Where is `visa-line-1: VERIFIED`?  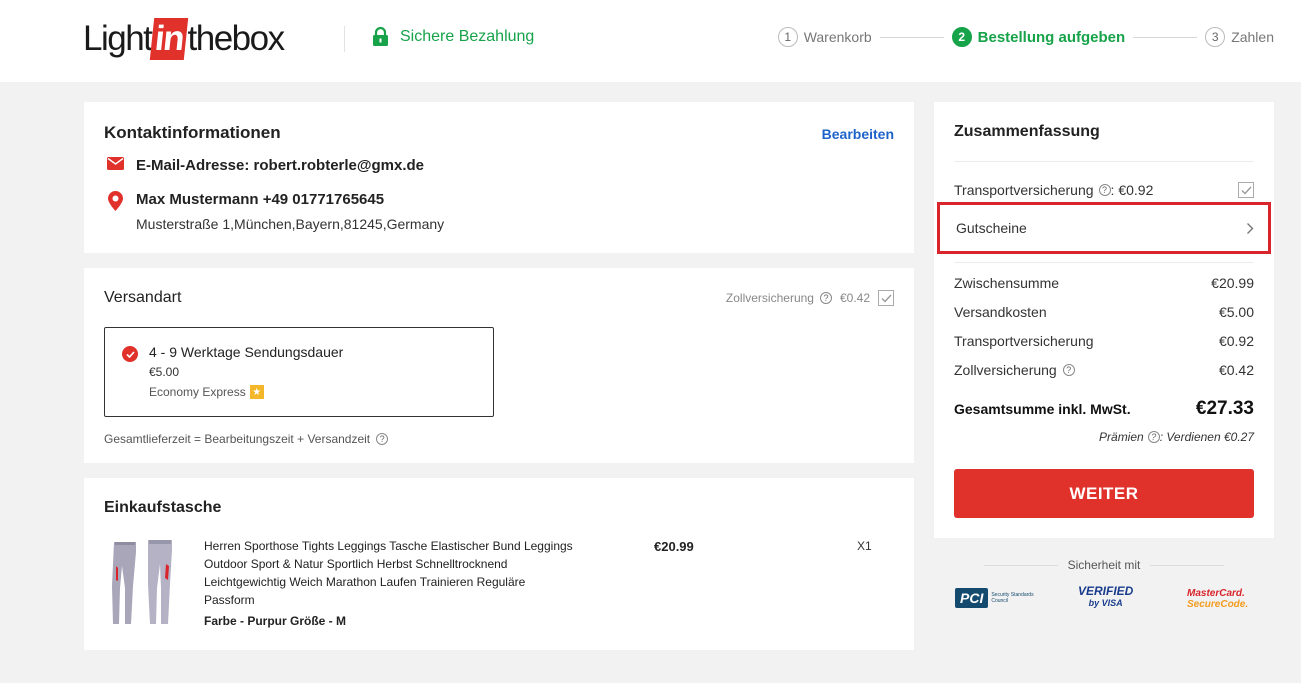
visa-line-1: VERIFIED is located at coordinates (1106, 591).